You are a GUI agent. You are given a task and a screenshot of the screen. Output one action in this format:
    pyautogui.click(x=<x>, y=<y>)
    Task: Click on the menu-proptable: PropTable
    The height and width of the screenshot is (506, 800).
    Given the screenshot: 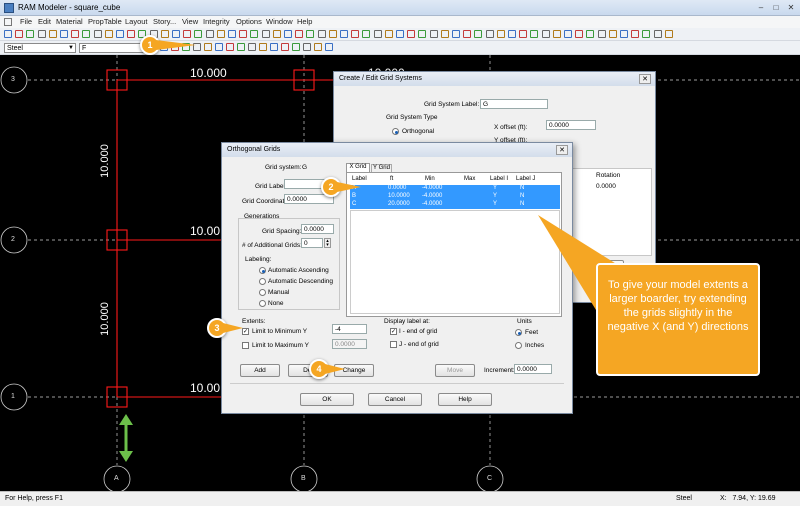 What is the action you would take?
    pyautogui.click(x=105, y=21)
    